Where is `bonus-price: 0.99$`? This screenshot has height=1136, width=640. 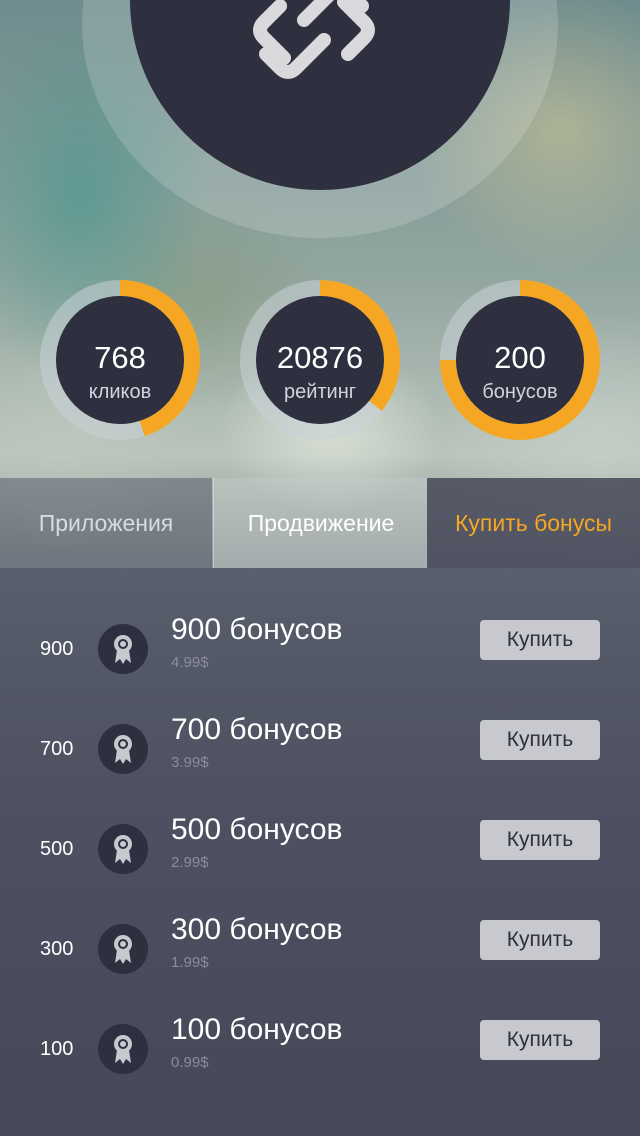 bonus-price: 0.99$ is located at coordinates (190, 1062).